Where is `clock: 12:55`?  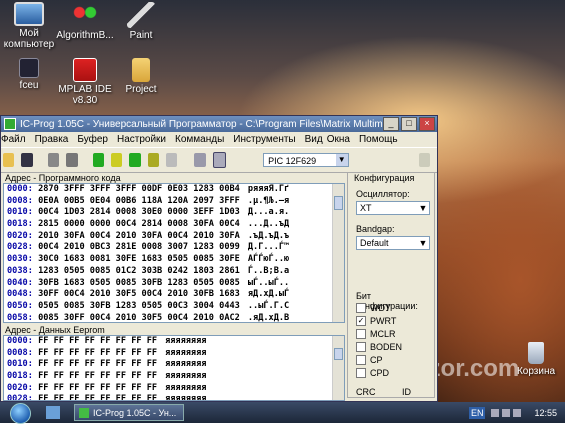
clock: 12:55 is located at coordinates (545, 413).